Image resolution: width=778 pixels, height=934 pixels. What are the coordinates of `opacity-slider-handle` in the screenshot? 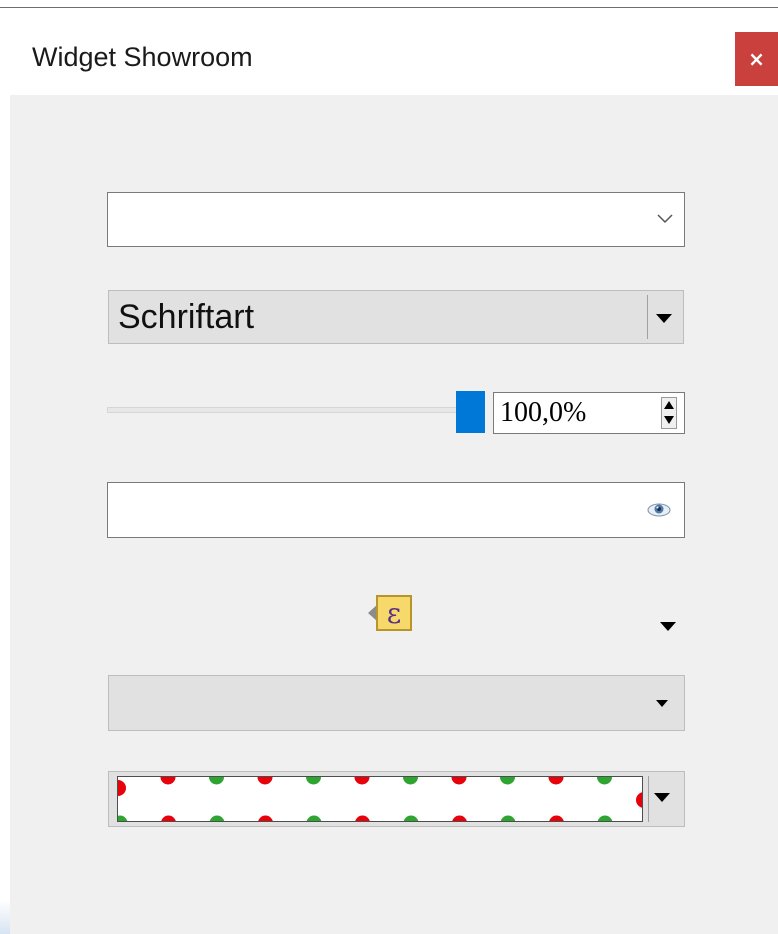 It's located at (470, 412).